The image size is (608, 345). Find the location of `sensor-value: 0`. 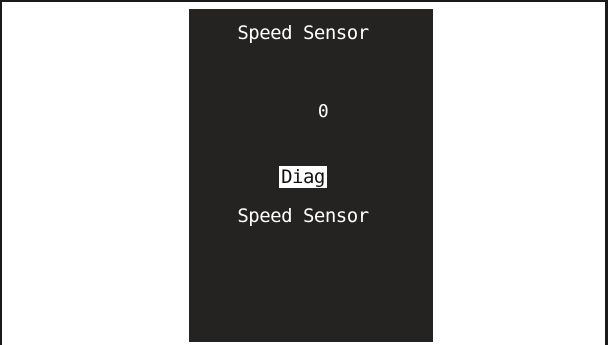

sensor-value: 0 is located at coordinates (323, 111).